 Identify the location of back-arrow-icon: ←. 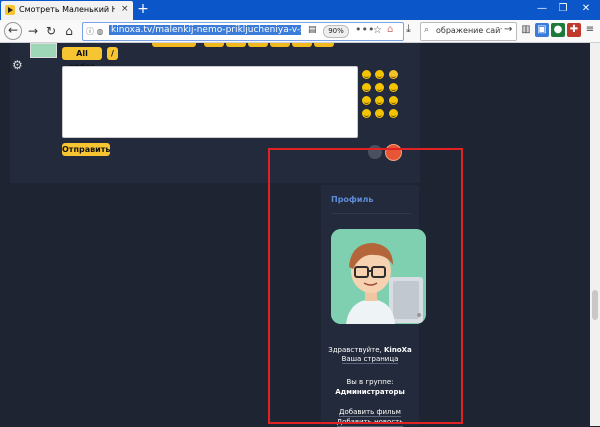
(13, 31).